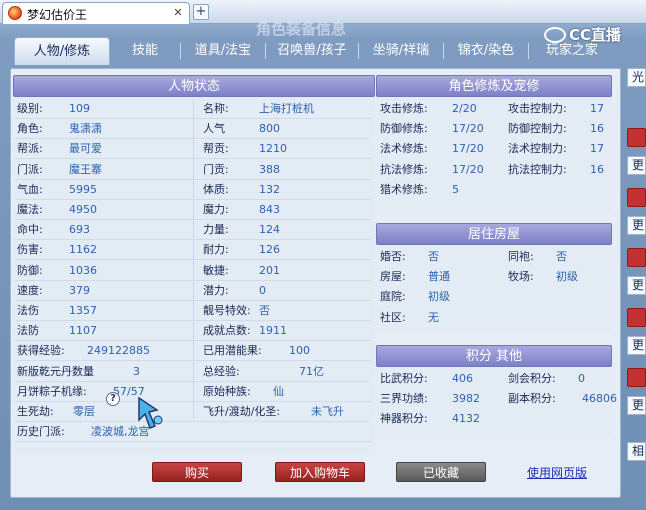 This screenshot has height=510, width=646. Describe the element at coordinates (393, 256) in the screenshot. I see `field-label: 婚否:` at that location.